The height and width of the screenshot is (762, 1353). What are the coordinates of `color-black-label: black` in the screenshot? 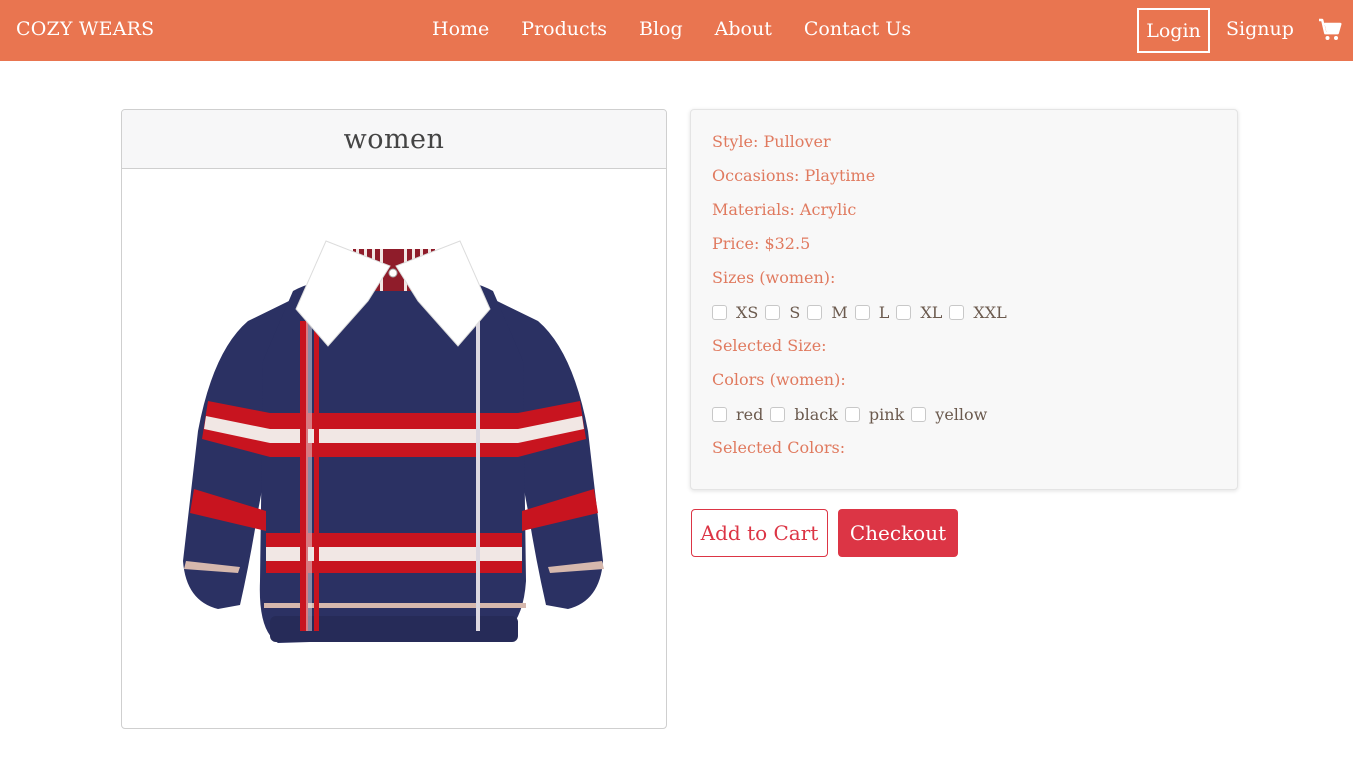 It's located at (816, 414).